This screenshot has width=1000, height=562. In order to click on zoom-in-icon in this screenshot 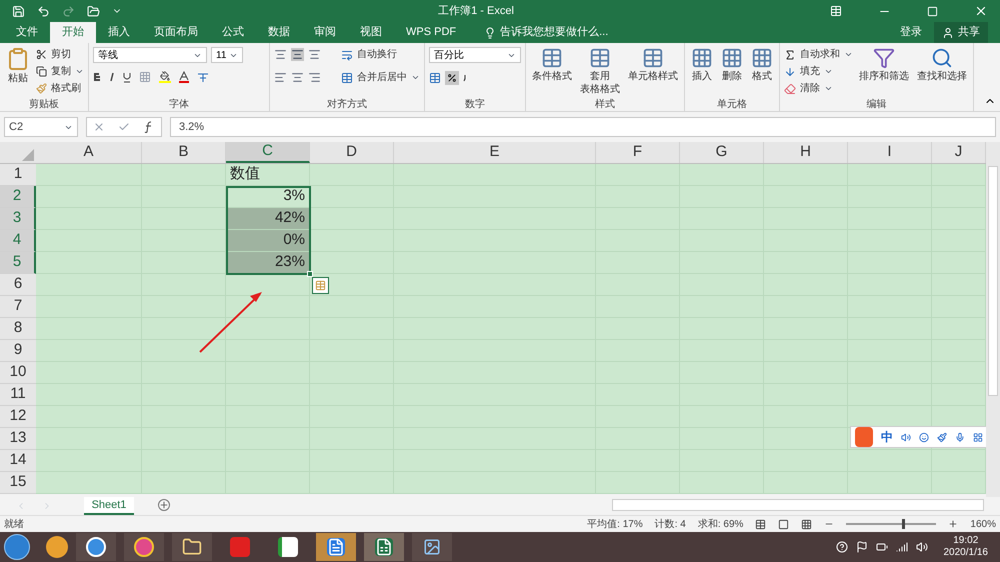, I will do `click(953, 524)`.